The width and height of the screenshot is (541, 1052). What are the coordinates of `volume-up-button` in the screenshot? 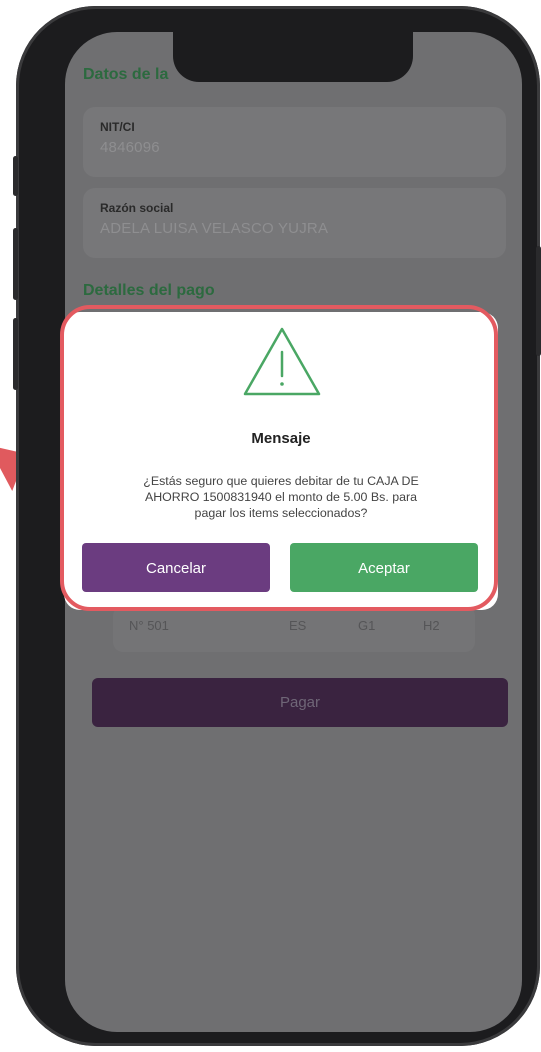 It's located at (15, 264).